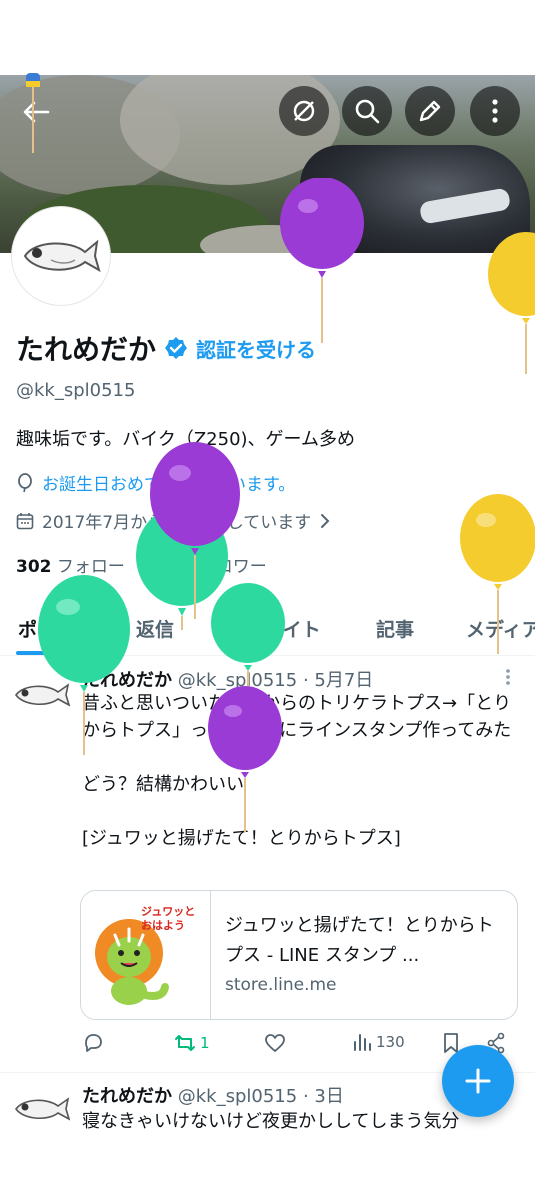 The image size is (535, 1200). Describe the element at coordinates (281, 985) in the screenshot. I see `link-card-domain: store.line.me` at that location.